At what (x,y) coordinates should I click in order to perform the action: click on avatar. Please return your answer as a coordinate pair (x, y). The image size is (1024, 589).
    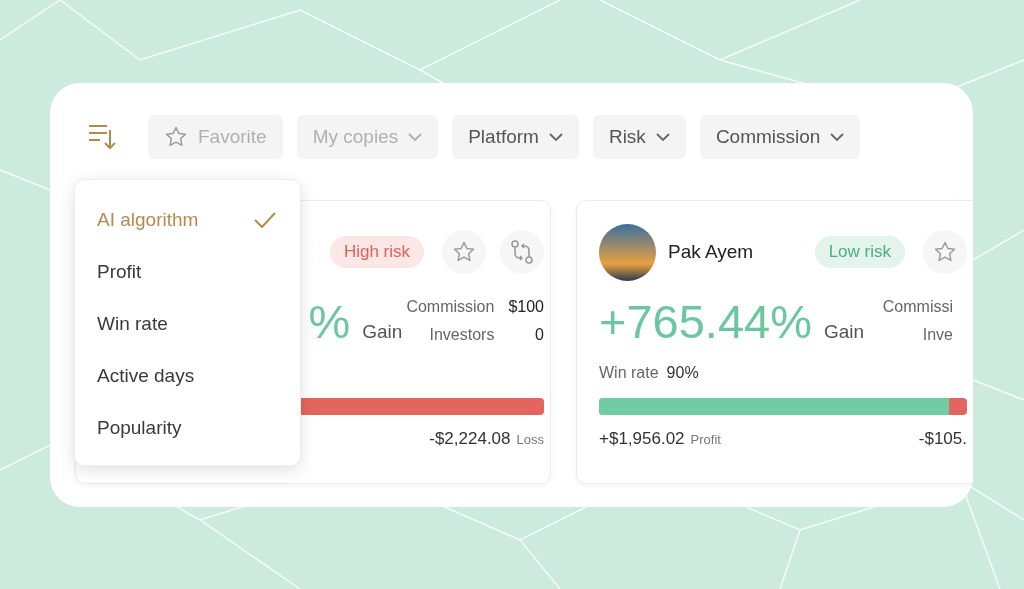
    Looking at the image, I should click on (627, 252).